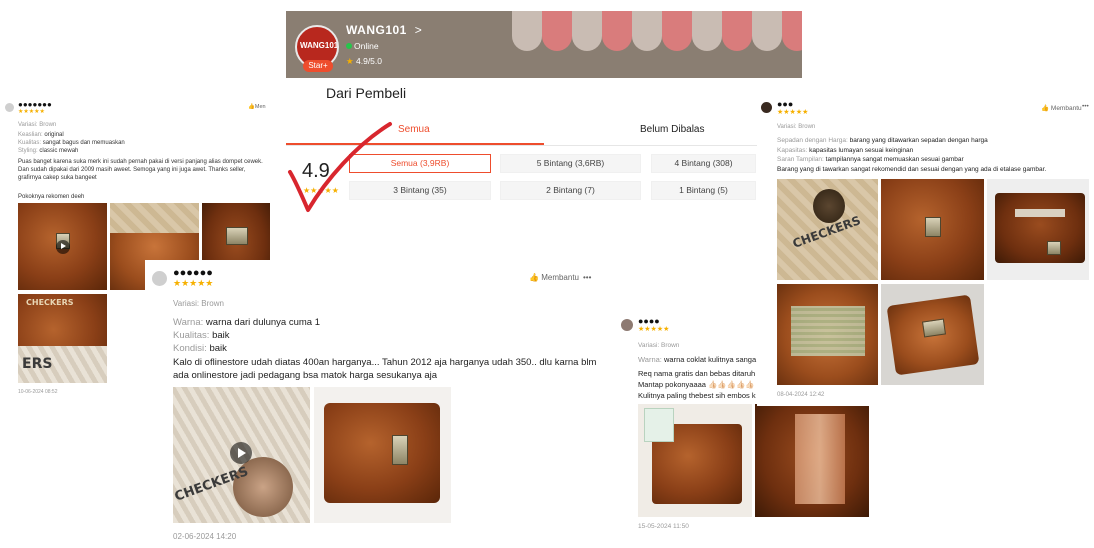 The image size is (1094, 548). Describe the element at coordinates (340, 167) in the screenshot. I see `check-mark-icon` at that location.